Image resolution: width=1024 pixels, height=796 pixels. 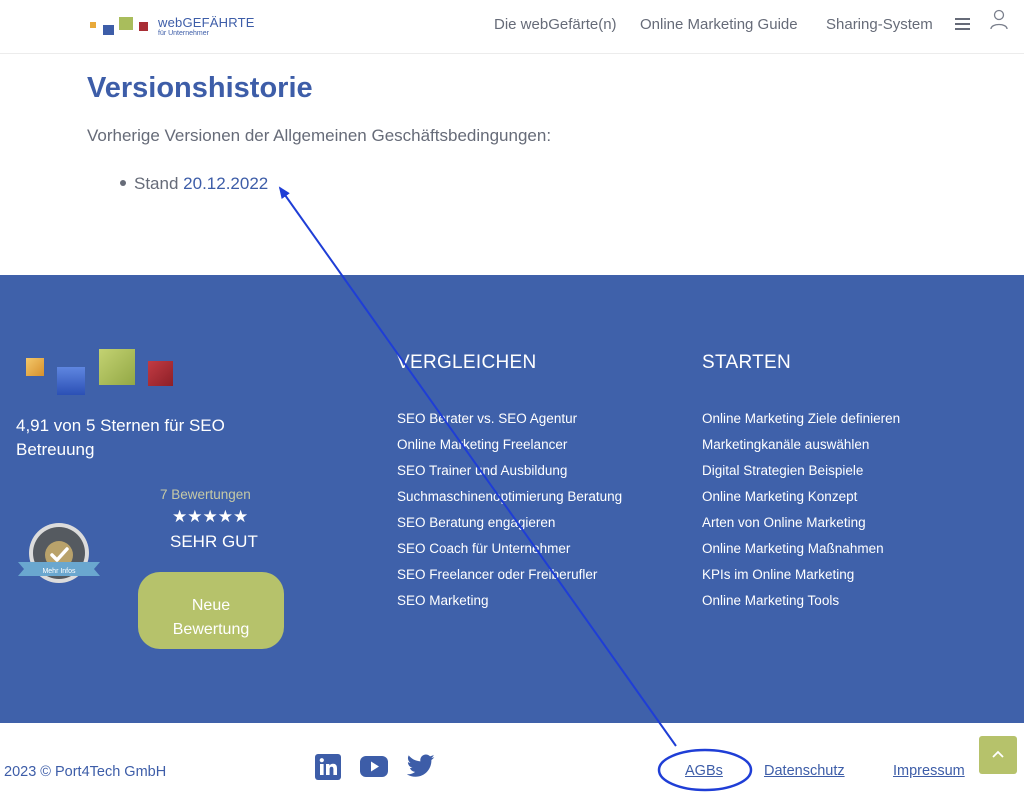 What do you see at coordinates (801, 419) in the screenshot?
I see `footer-link: Online Marketing Ziele definieren` at bounding box center [801, 419].